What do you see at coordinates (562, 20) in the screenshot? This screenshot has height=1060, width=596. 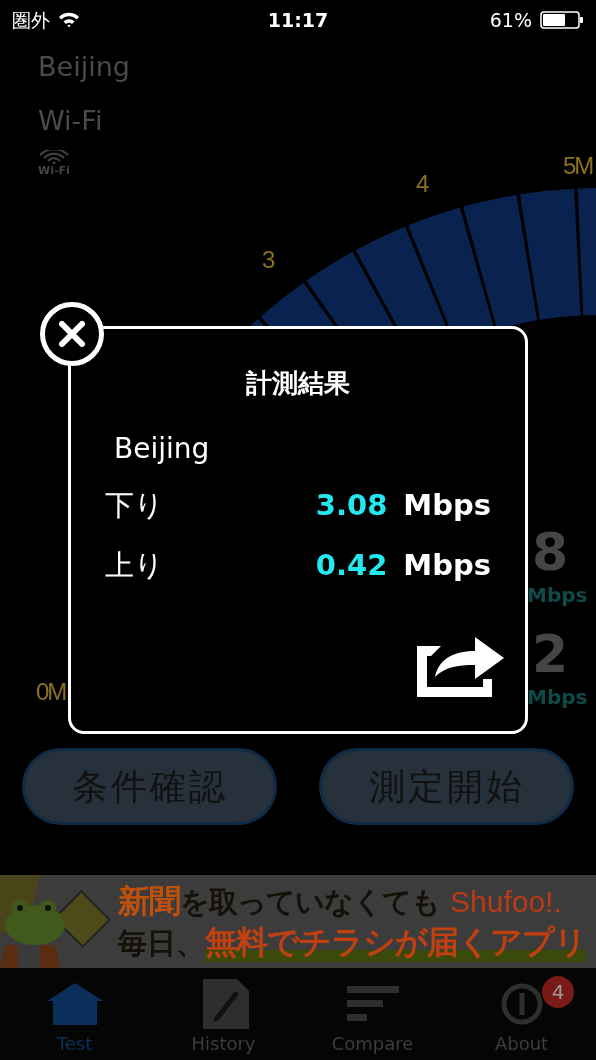 I see `battery-icon` at bounding box center [562, 20].